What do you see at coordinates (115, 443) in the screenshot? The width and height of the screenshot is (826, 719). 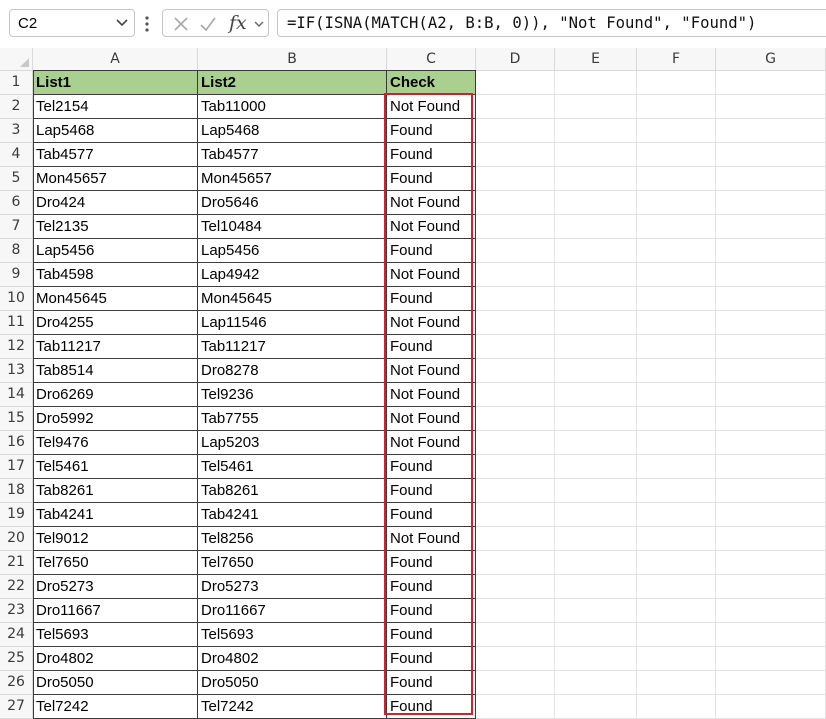 I see `cell-a: Tel9476` at bounding box center [115, 443].